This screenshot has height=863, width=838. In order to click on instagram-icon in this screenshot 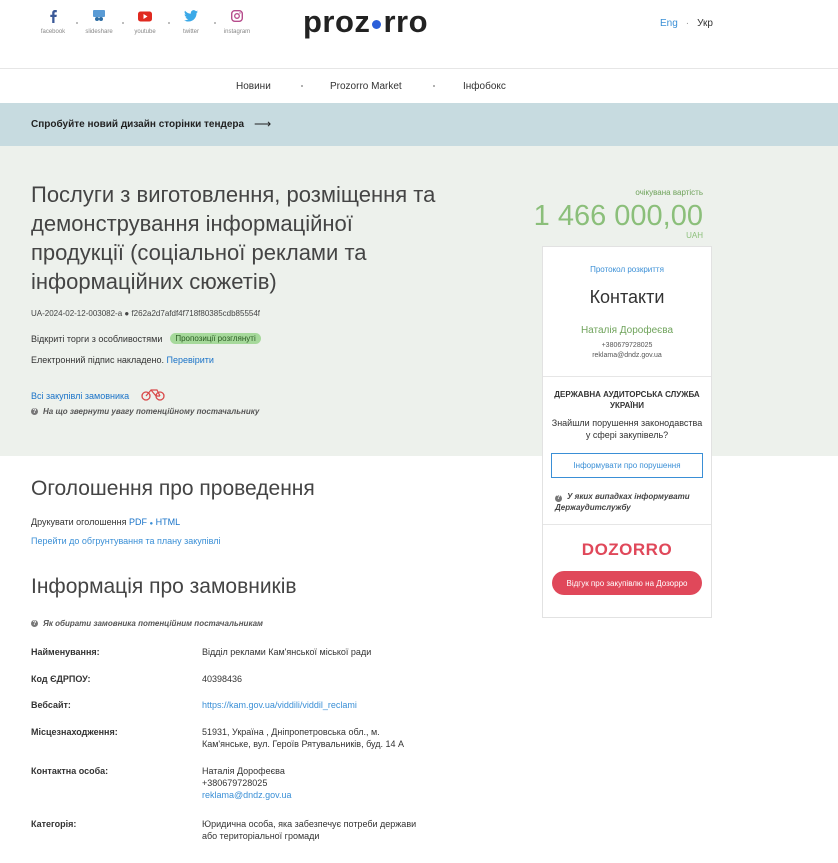, I will do `click(237, 16)`.